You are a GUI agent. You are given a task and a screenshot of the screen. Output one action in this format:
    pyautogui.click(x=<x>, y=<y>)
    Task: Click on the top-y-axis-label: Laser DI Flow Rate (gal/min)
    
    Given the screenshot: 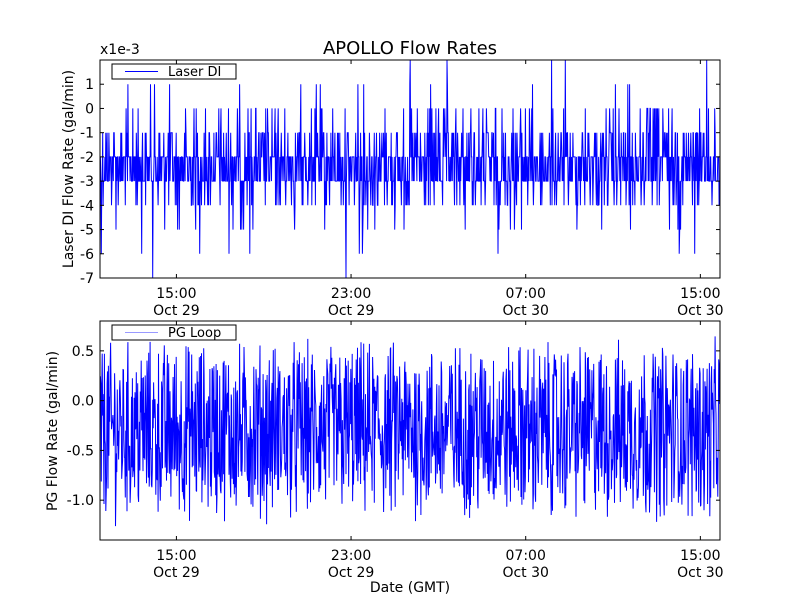 What is the action you would take?
    pyautogui.click(x=69, y=169)
    